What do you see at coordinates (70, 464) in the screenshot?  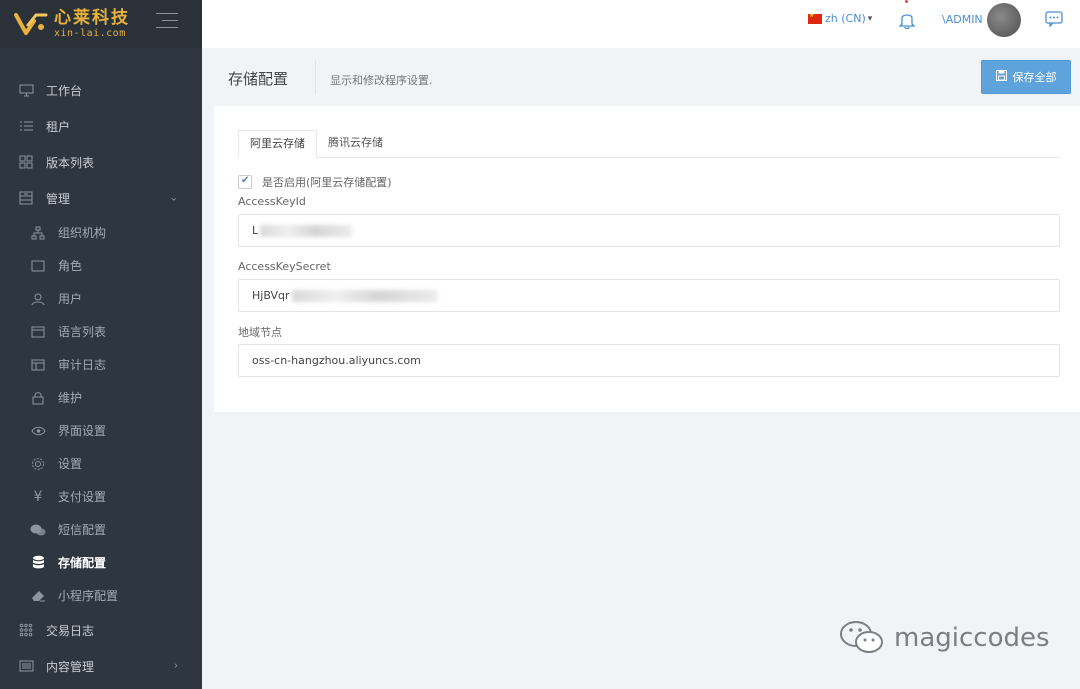 I see `sidebar-item-label: 设置` at bounding box center [70, 464].